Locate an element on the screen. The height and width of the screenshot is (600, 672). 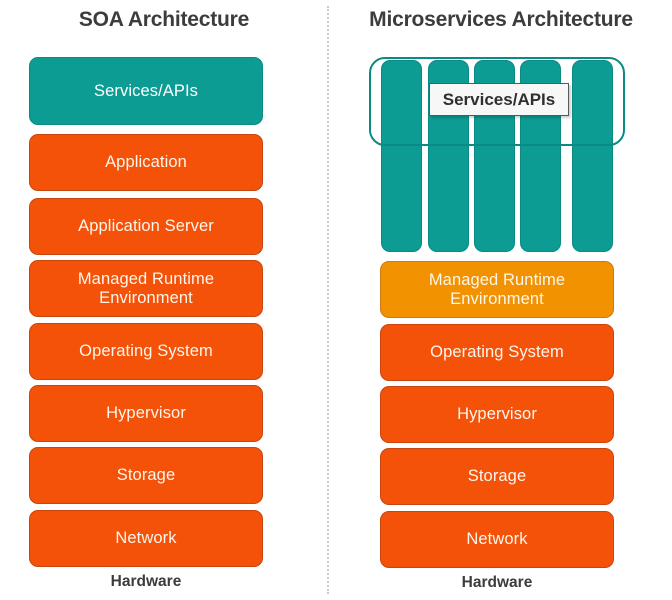
microservices-layer-network: Network is located at coordinates (497, 539).